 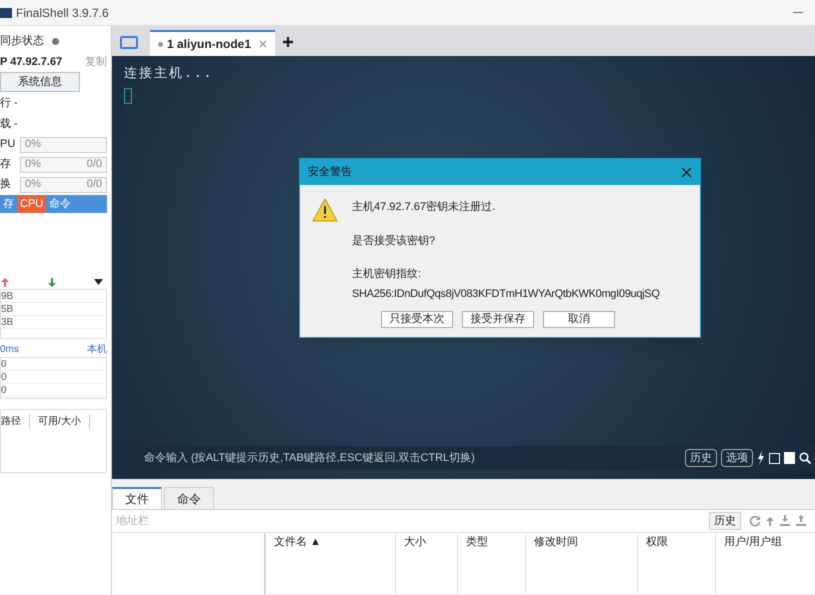 I want to click on column-header: 大小, so click(x=426, y=564).